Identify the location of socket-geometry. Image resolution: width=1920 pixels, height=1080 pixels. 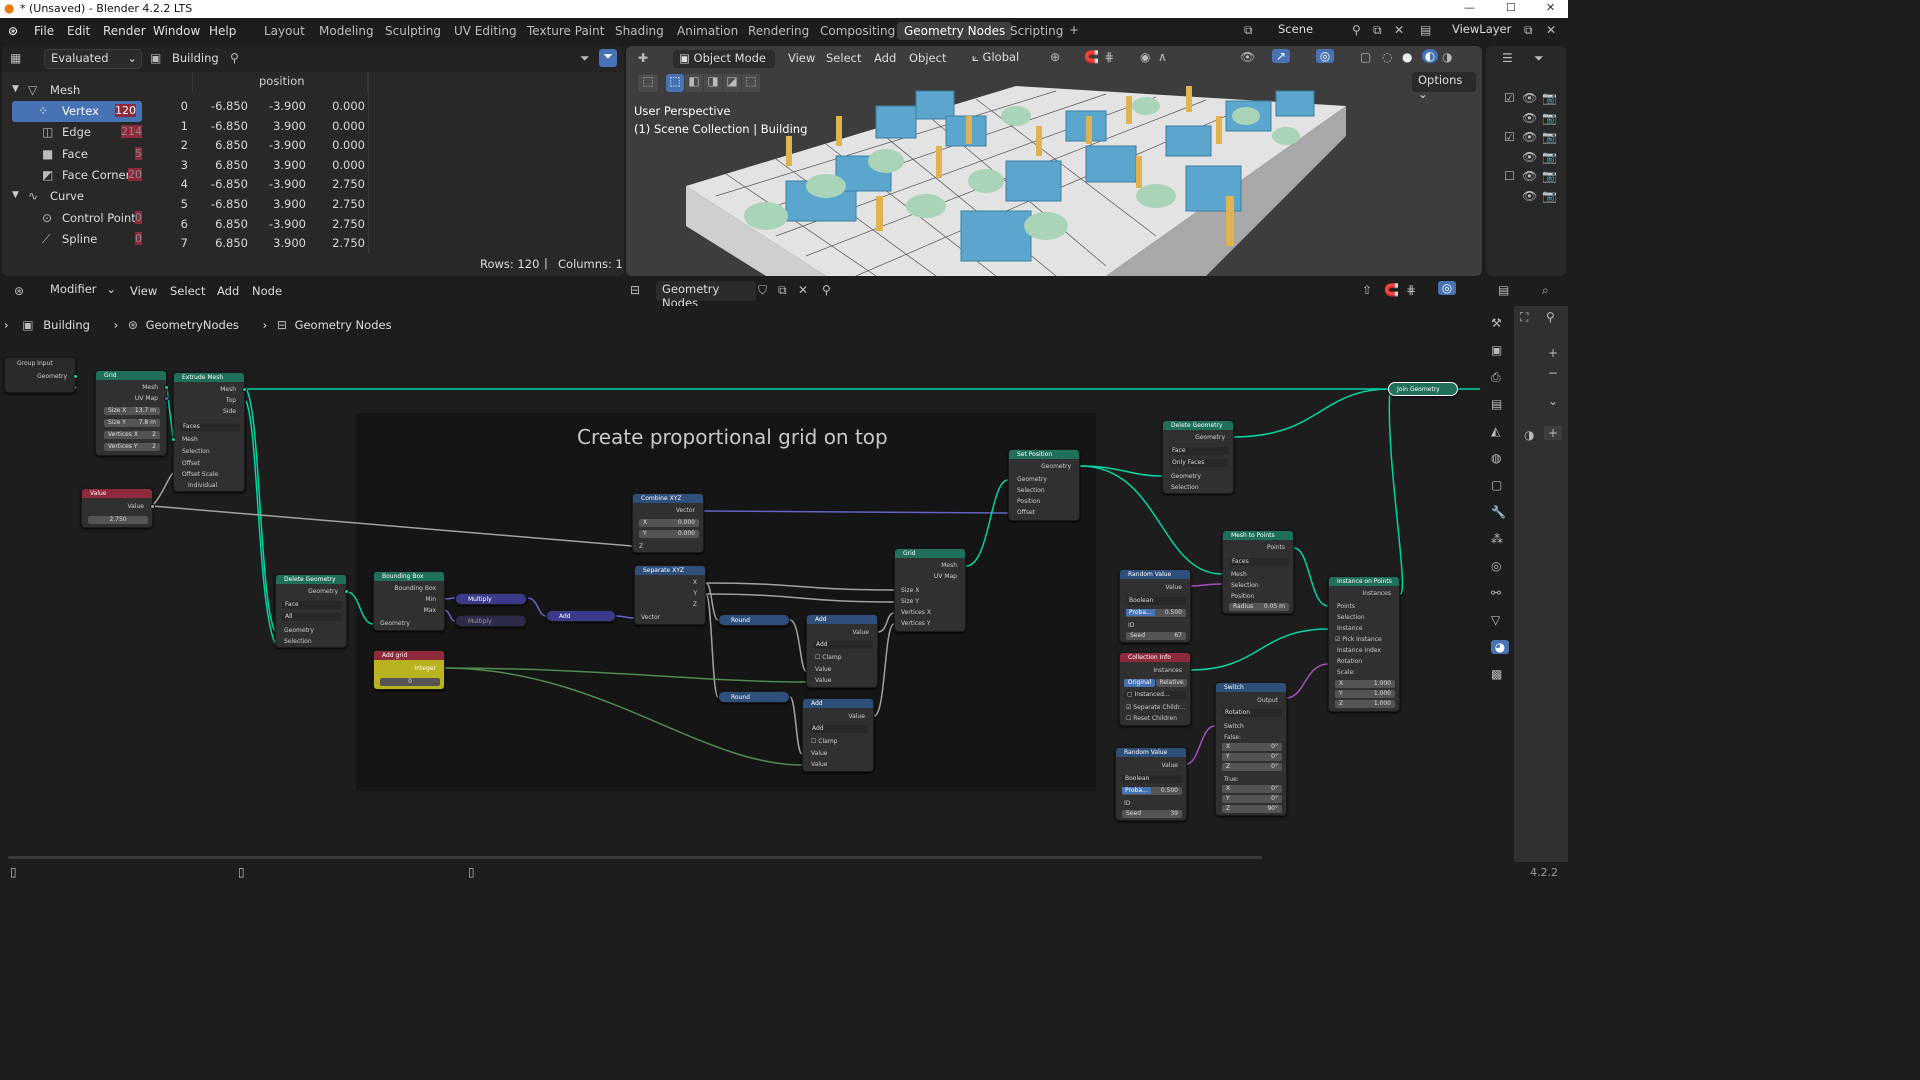
(75, 376).